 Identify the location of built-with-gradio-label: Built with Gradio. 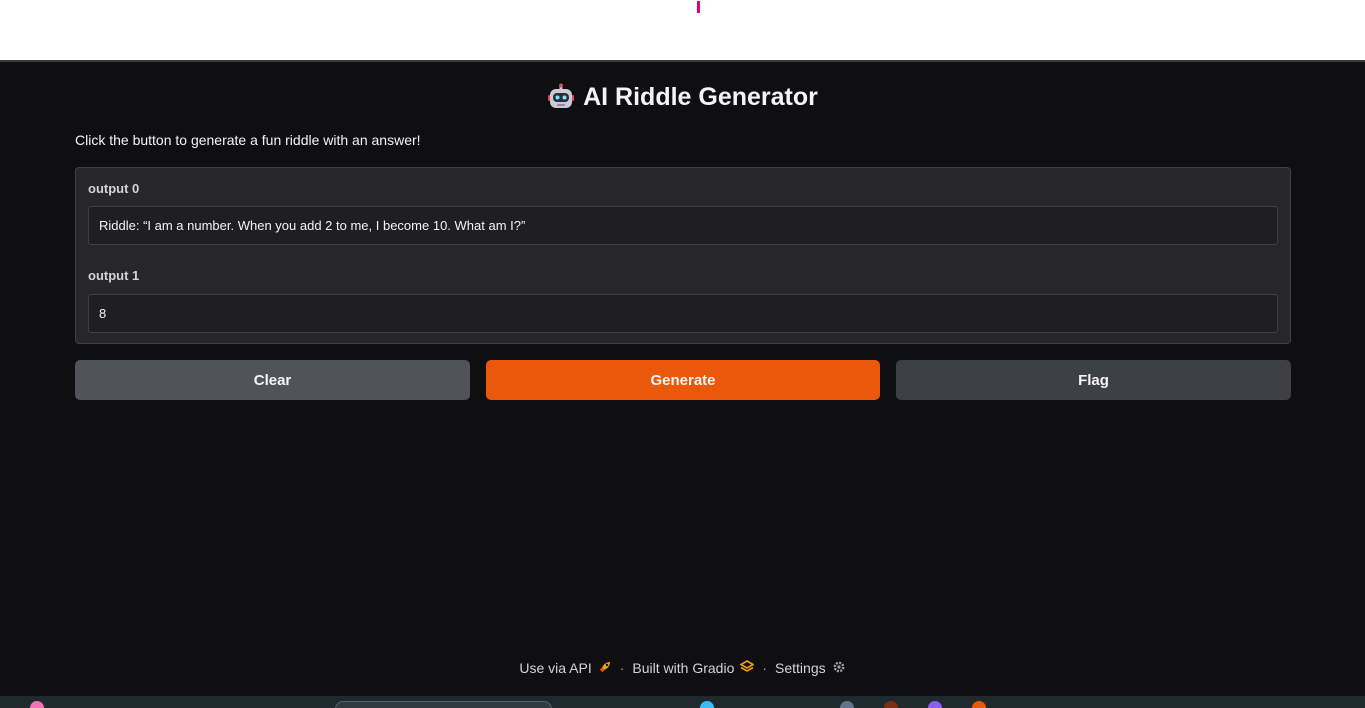
(683, 668).